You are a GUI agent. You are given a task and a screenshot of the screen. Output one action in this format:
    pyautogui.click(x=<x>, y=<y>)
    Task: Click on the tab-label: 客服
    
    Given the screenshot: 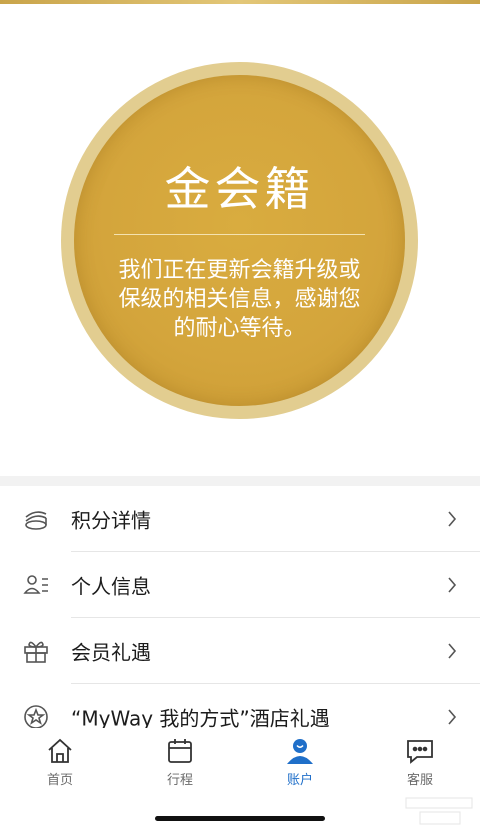 What is the action you would take?
    pyautogui.click(x=419, y=780)
    